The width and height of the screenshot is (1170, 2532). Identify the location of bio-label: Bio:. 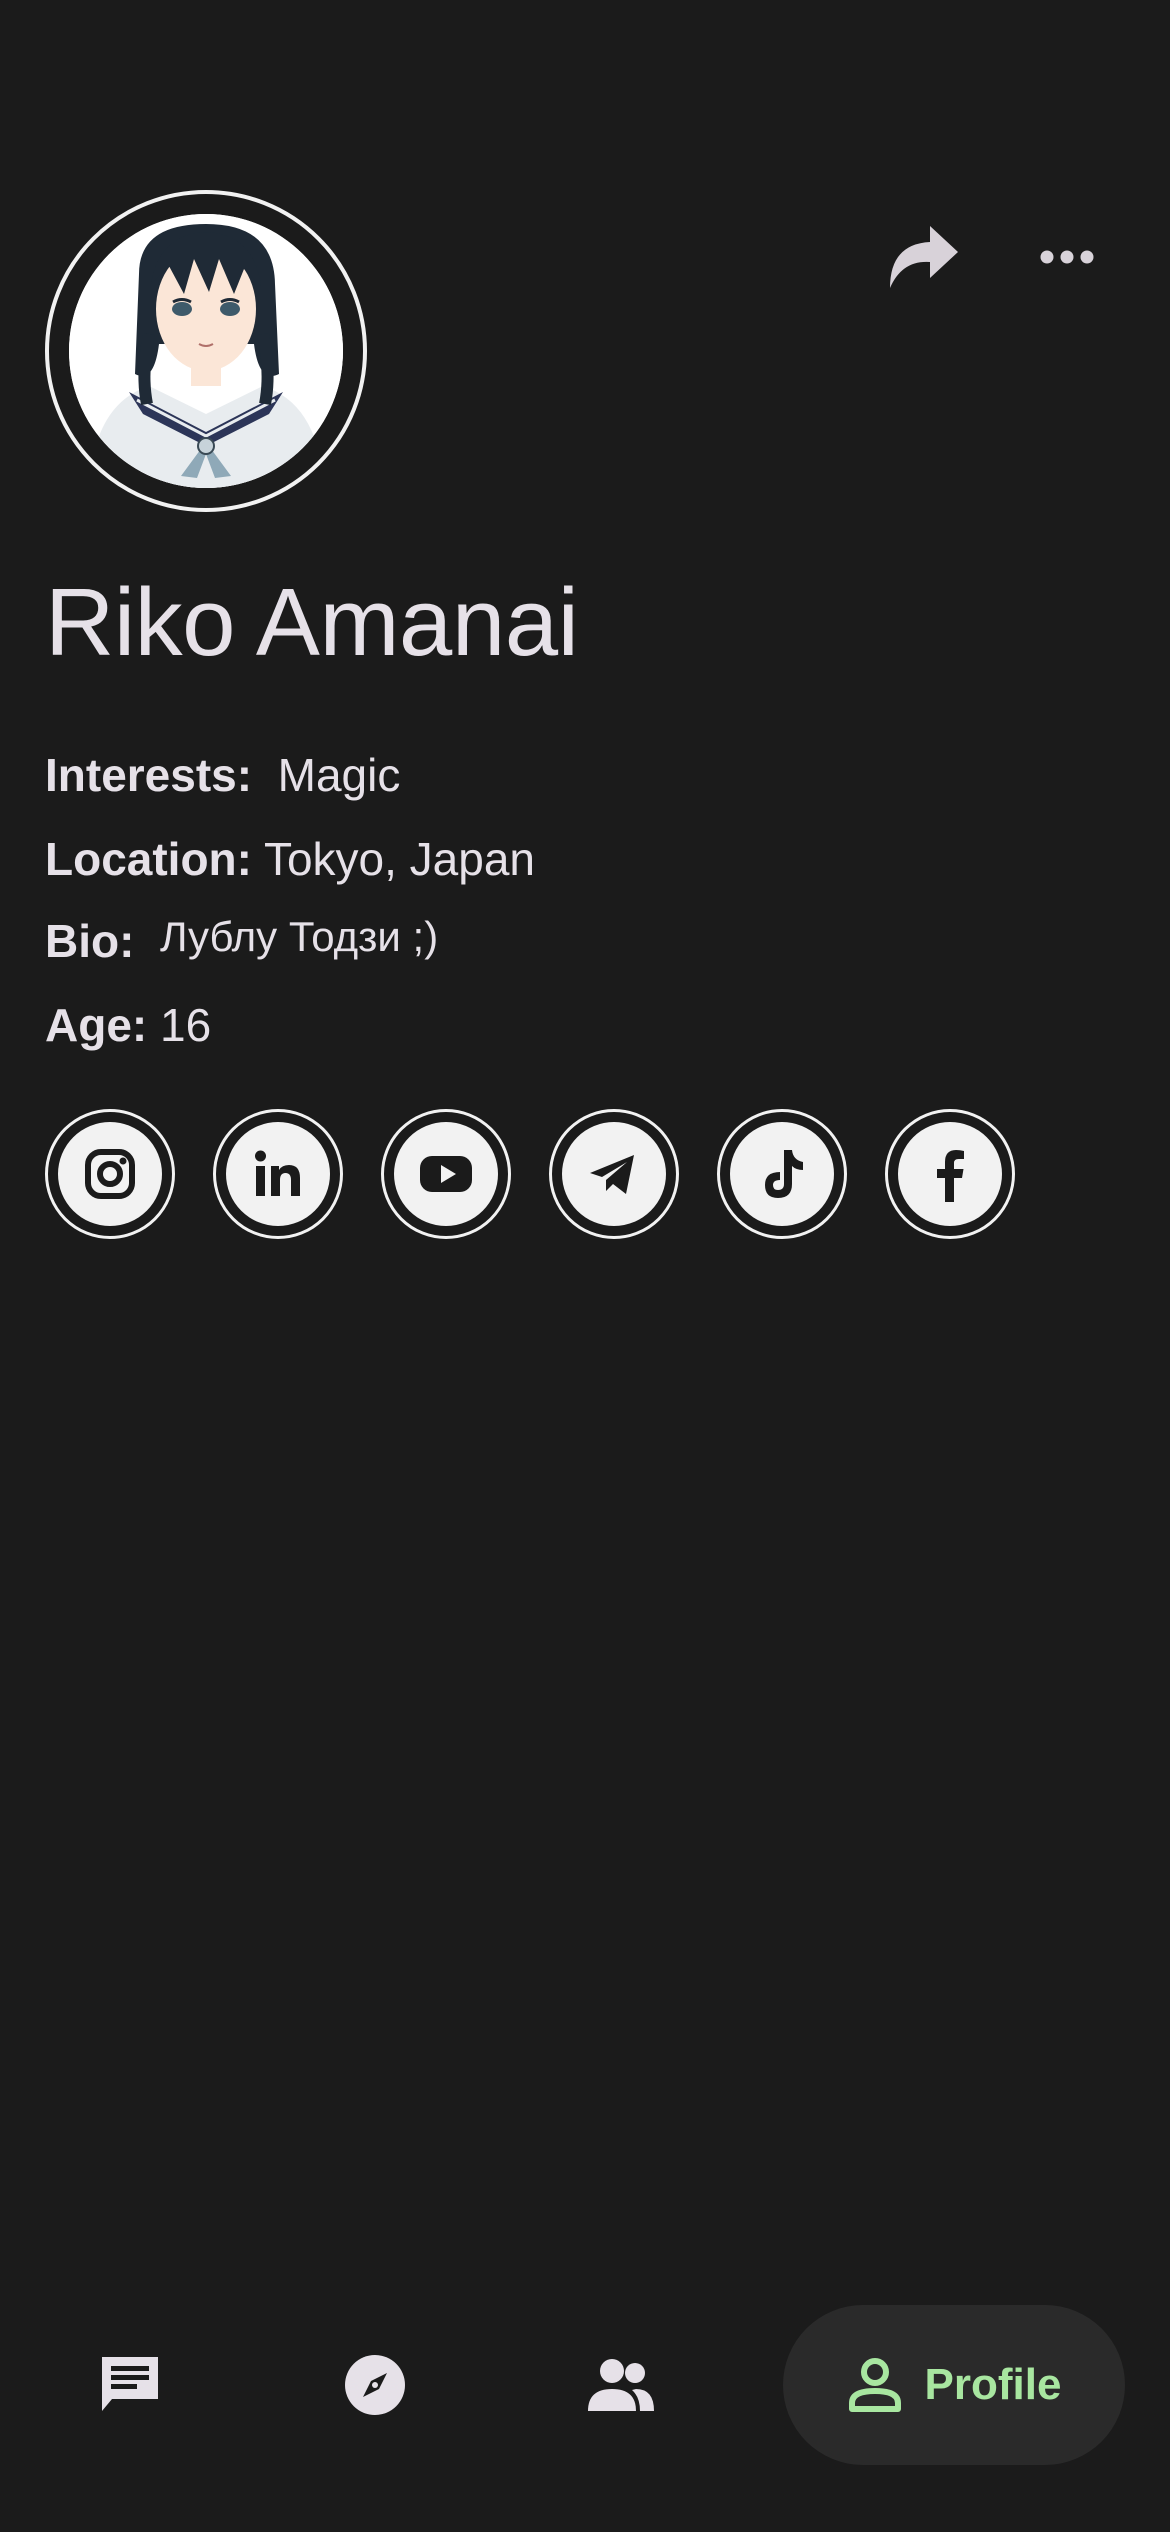
(90, 941).